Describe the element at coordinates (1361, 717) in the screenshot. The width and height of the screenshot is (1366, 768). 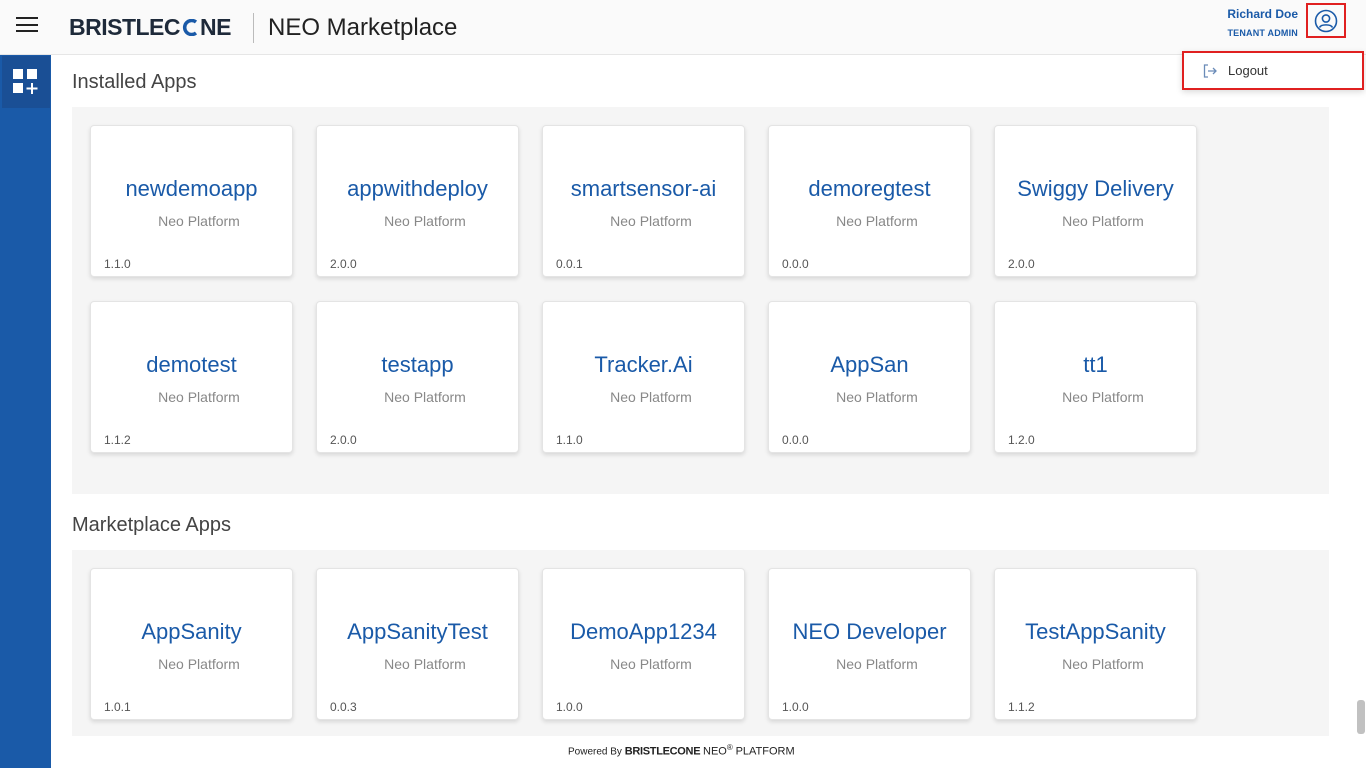
I see `page-scrollbar-thumb` at that location.